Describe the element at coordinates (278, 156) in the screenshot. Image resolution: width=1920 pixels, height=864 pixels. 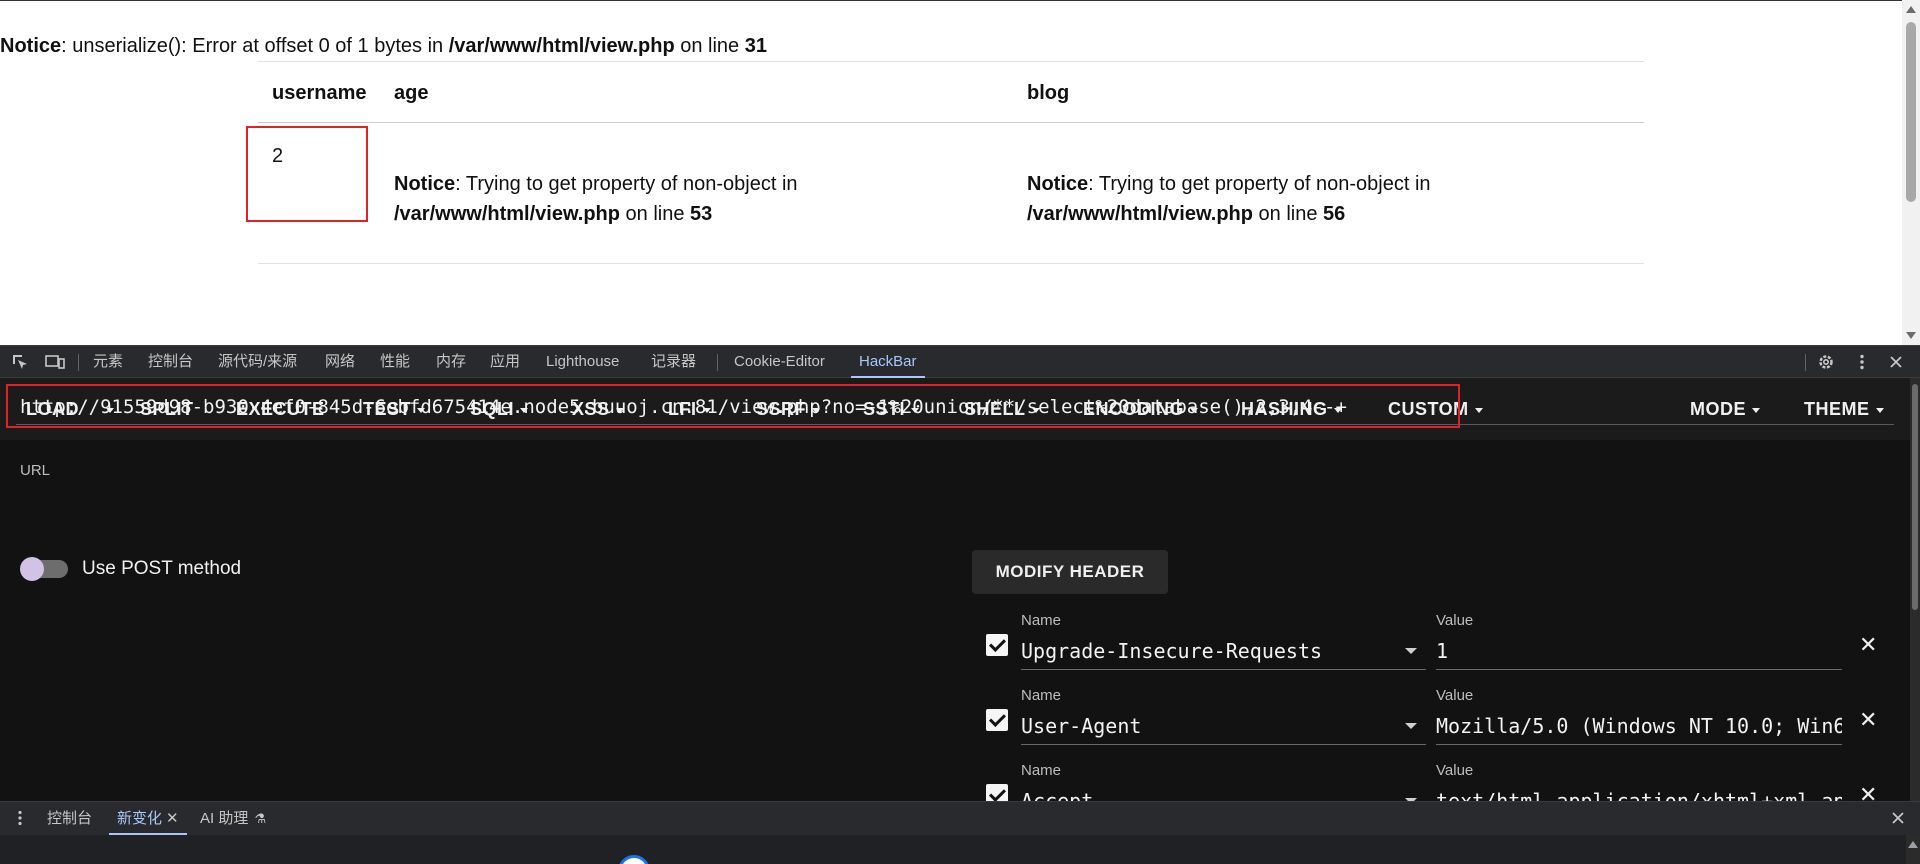
I see `username-value: 2` at that location.